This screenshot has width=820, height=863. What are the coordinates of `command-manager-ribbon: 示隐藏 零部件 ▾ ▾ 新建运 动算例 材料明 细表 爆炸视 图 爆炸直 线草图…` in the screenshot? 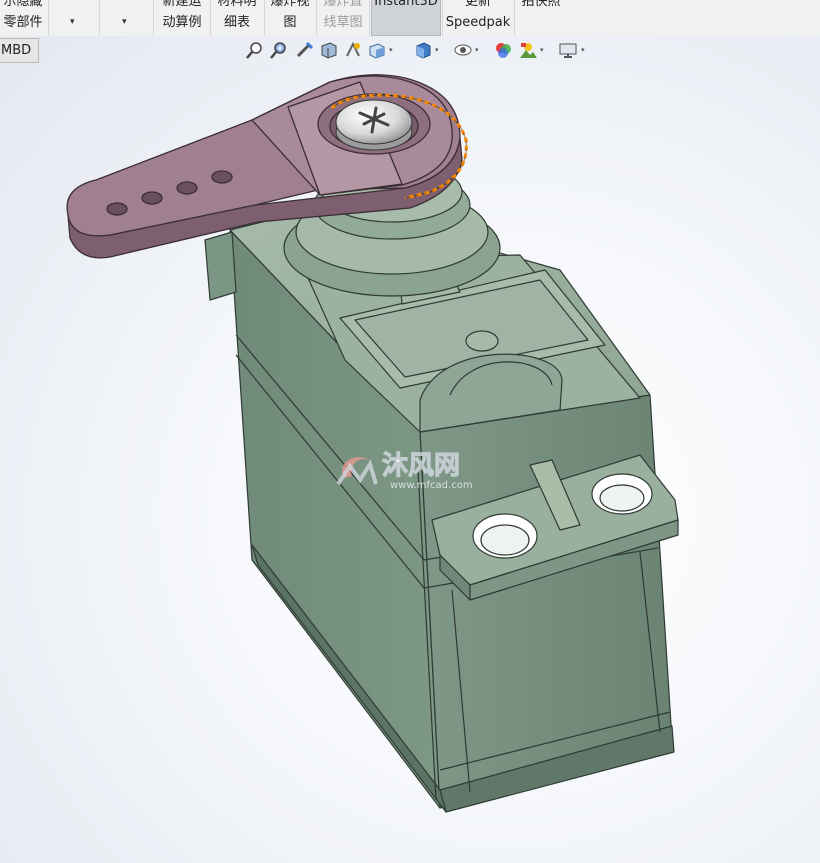 It's located at (410, 18).